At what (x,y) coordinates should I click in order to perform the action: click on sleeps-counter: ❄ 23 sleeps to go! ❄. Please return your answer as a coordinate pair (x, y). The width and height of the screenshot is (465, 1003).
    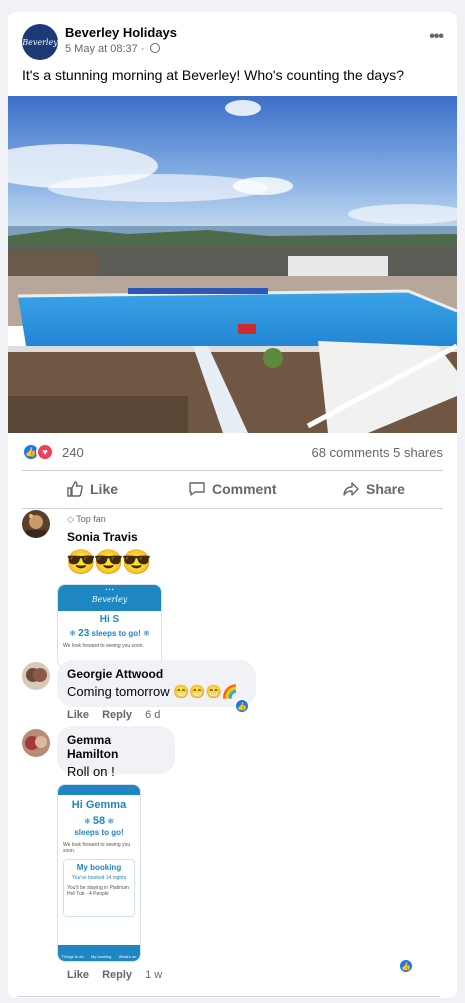
    Looking at the image, I should click on (109, 633).